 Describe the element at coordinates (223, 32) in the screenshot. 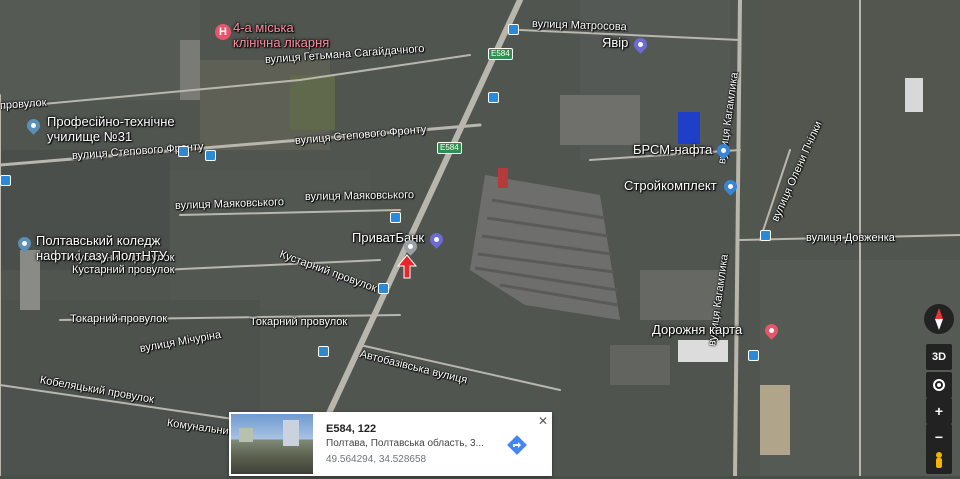

I see `hospital-icon: H` at that location.